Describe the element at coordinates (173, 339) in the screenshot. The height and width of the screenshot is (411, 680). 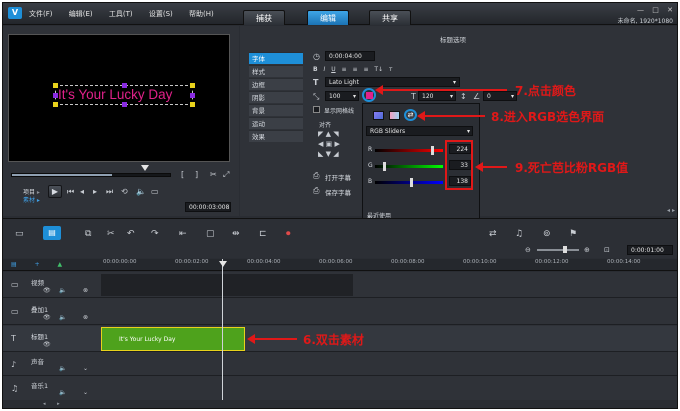
I see `title-clip: It's Your Lucky Day` at that location.